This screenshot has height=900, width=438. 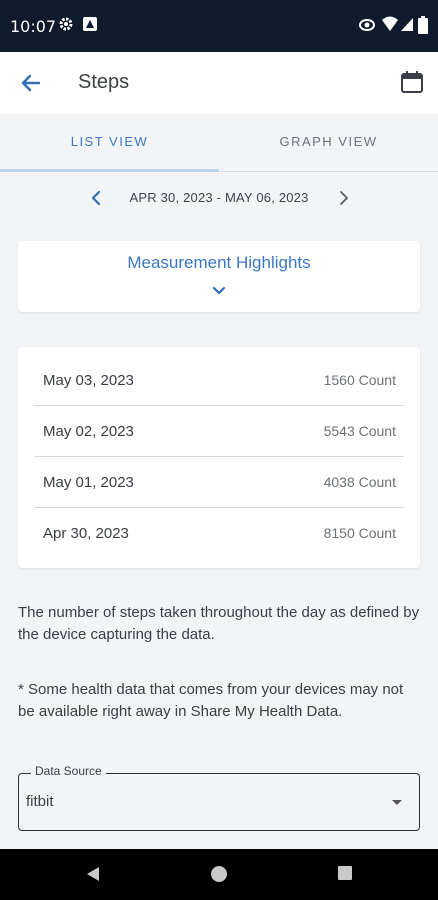 What do you see at coordinates (31, 83) in the screenshot?
I see `back-arrow-icon` at bounding box center [31, 83].